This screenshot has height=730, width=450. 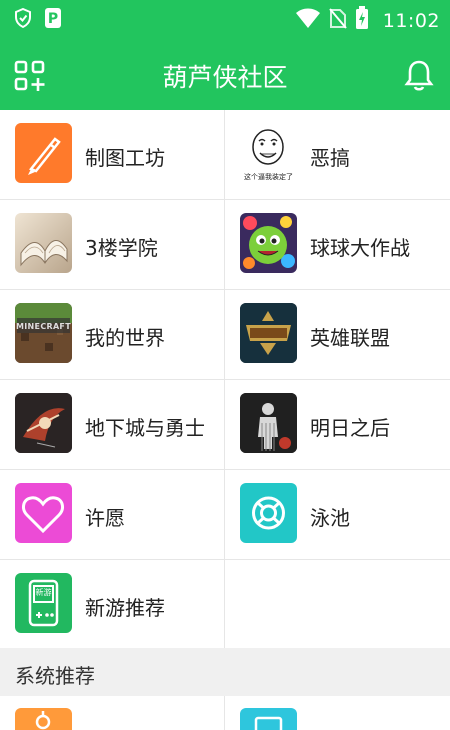 What do you see at coordinates (105, 518) in the screenshot?
I see `forum-label: 许愿` at bounding box center [105, 518].